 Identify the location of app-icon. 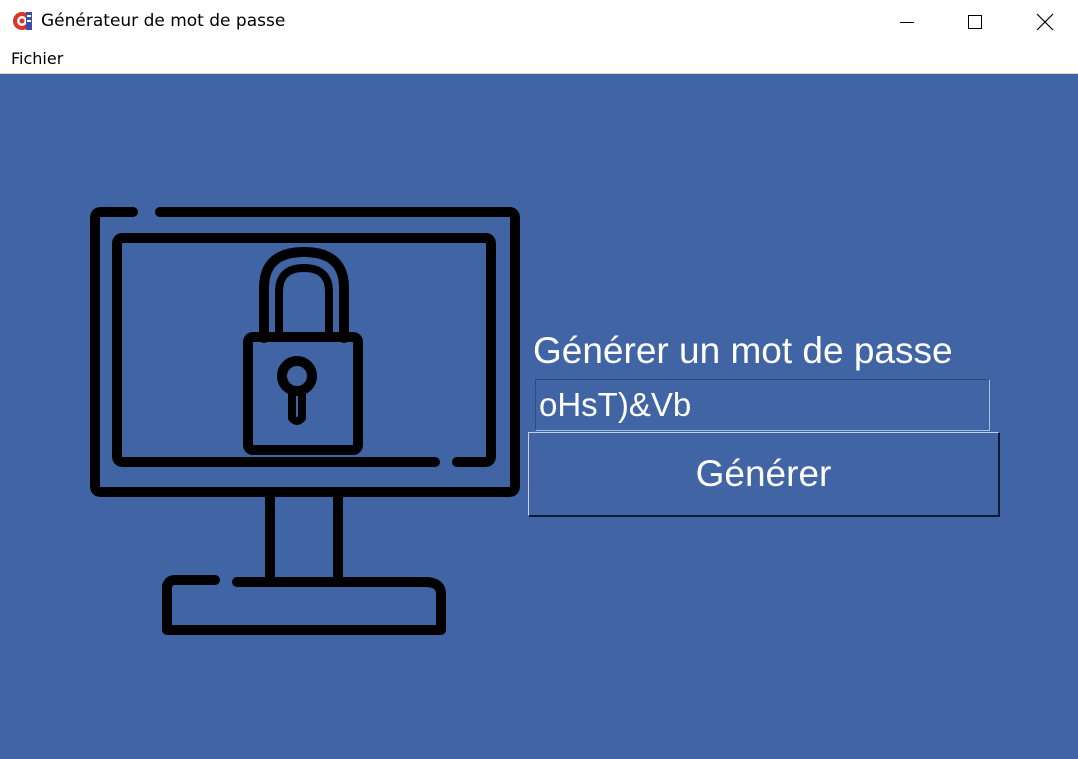
(22, 21).